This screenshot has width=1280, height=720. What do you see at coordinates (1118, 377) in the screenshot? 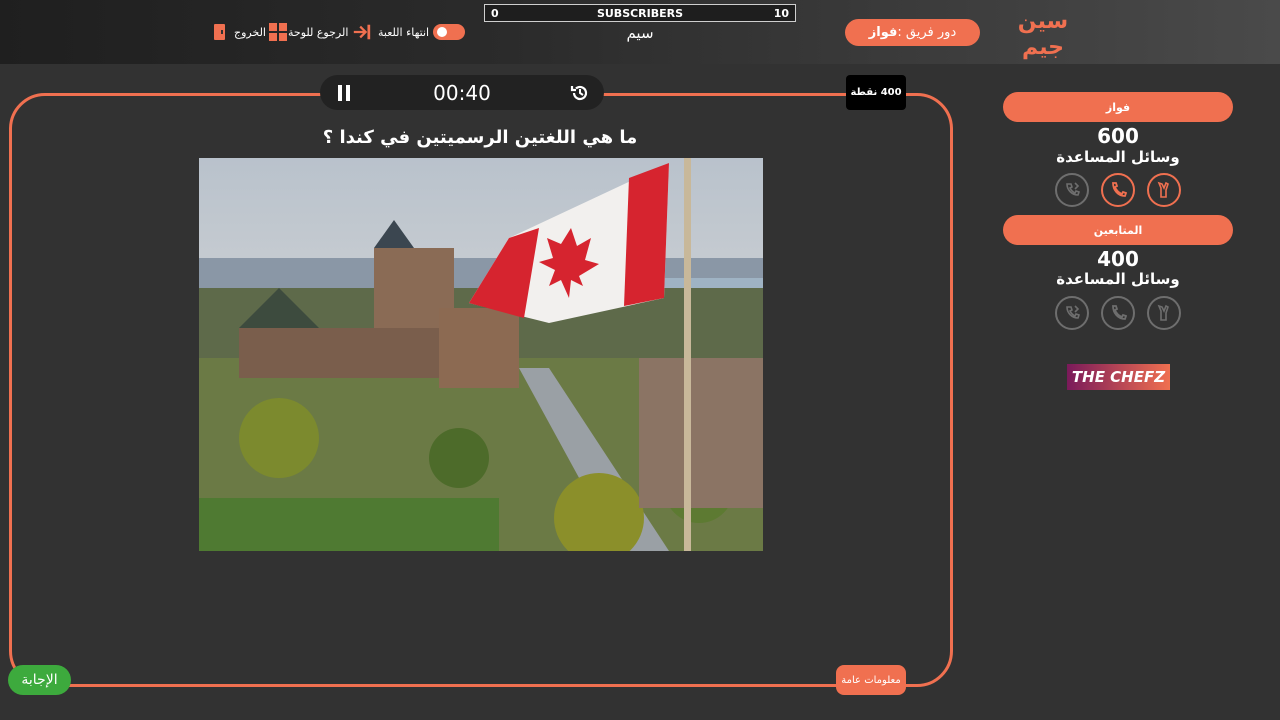
I see `sponsor-logo: THE CHEFZ` at bounding box center [1118, 377].